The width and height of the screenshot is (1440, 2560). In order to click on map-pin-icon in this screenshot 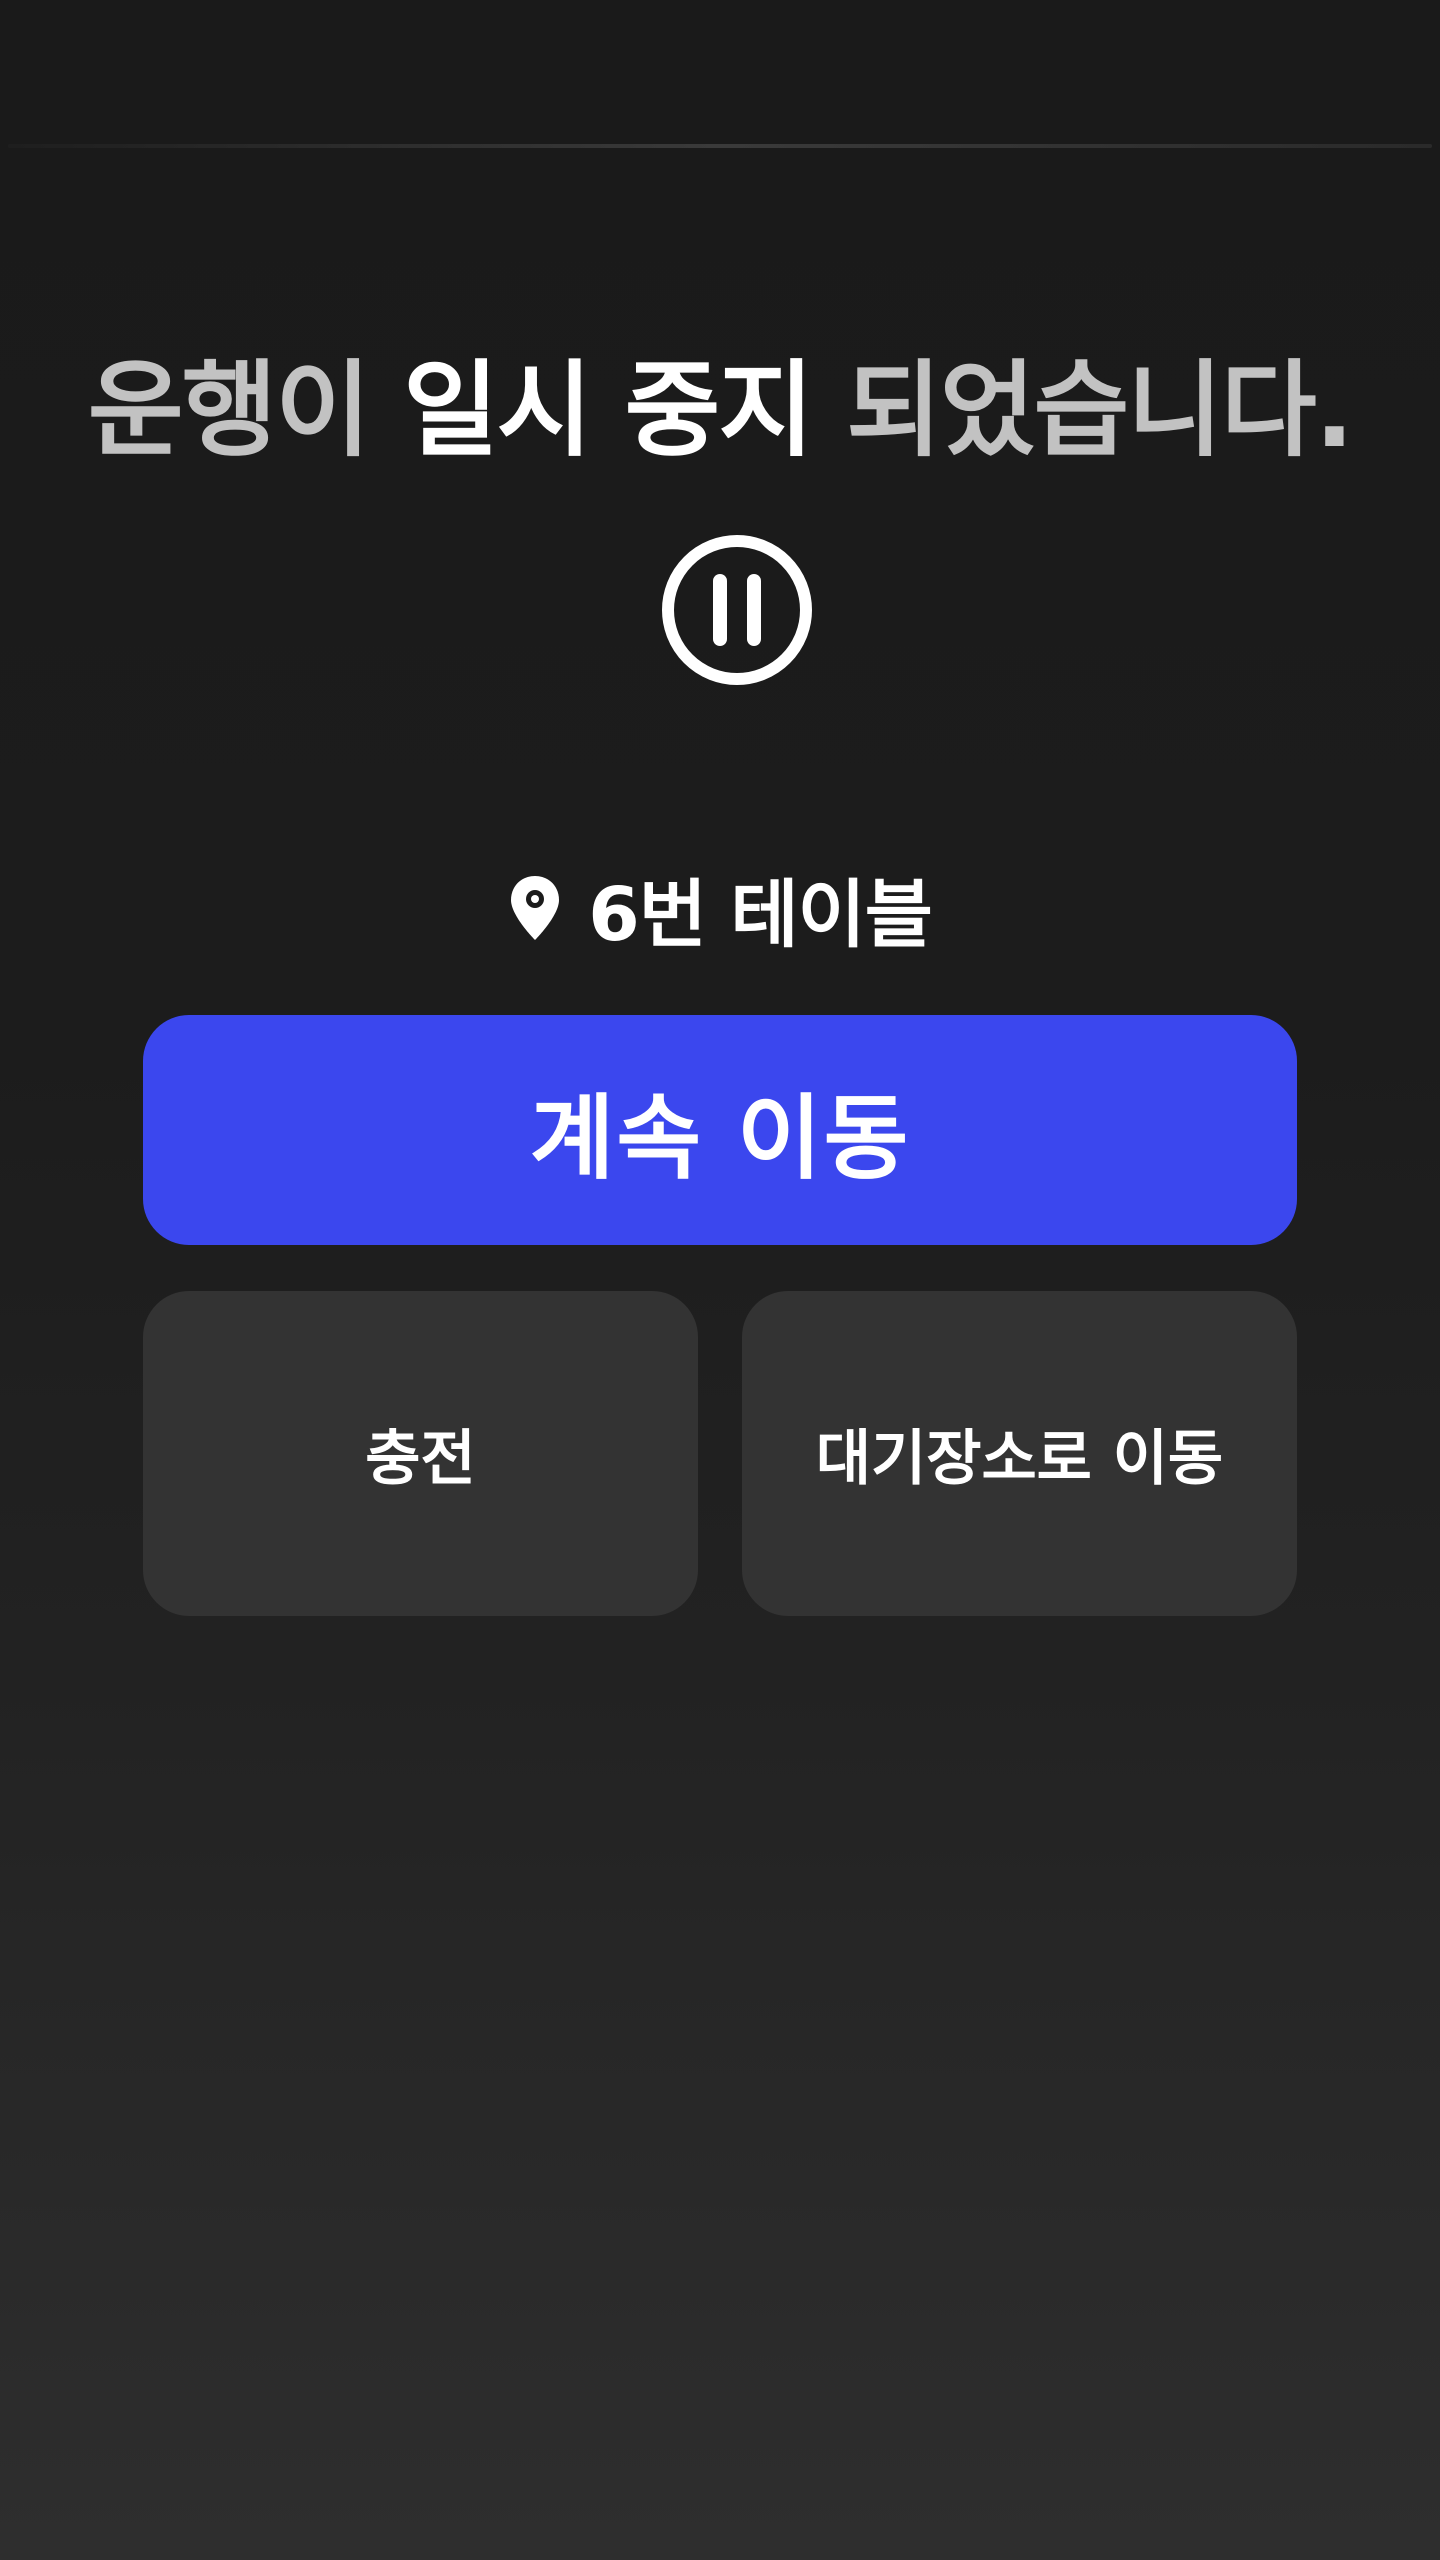, I will do `click(535, 908)`.